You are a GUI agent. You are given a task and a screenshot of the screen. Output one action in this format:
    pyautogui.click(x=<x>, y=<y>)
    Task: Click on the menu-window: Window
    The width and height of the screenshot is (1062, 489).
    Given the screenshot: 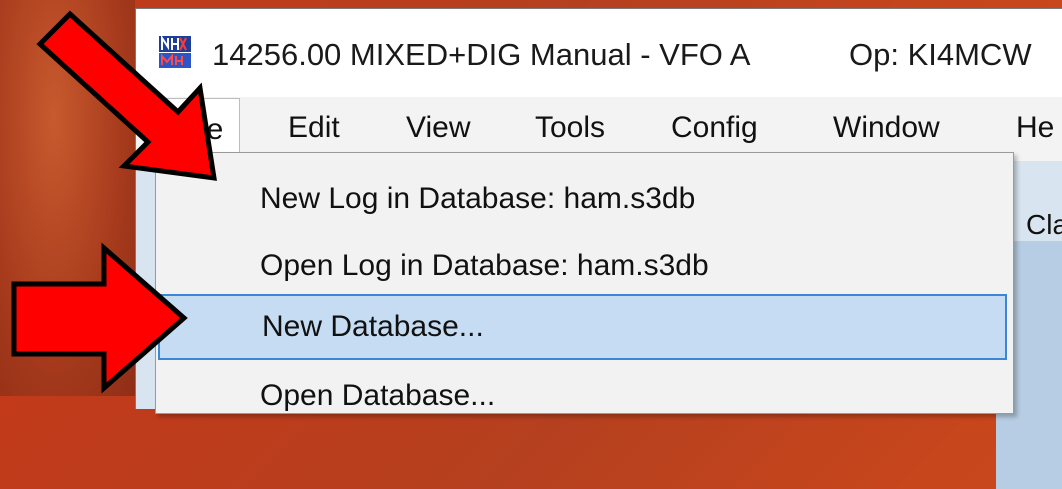 What is the action you would take?
    pyautogui.click(x=886, y=128)
    